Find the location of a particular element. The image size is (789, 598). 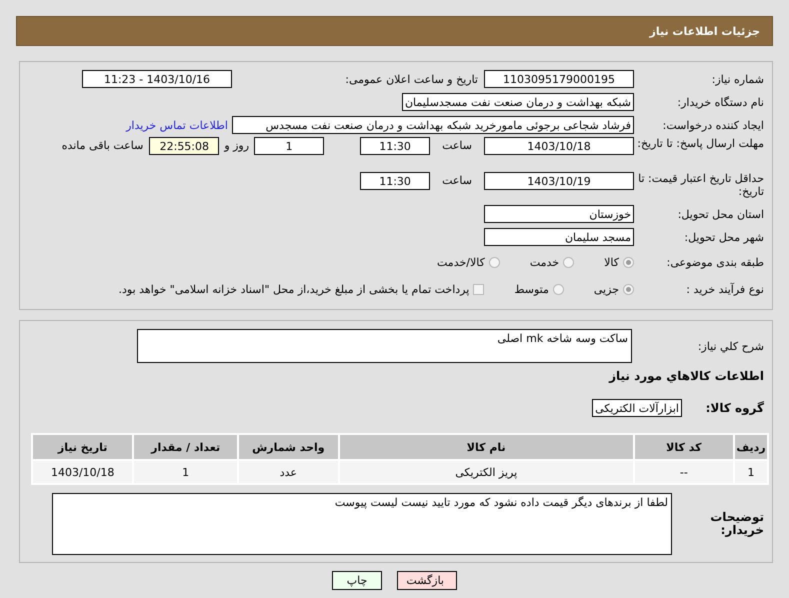

radio-label: متوسط is located at coordinates (531, 289).